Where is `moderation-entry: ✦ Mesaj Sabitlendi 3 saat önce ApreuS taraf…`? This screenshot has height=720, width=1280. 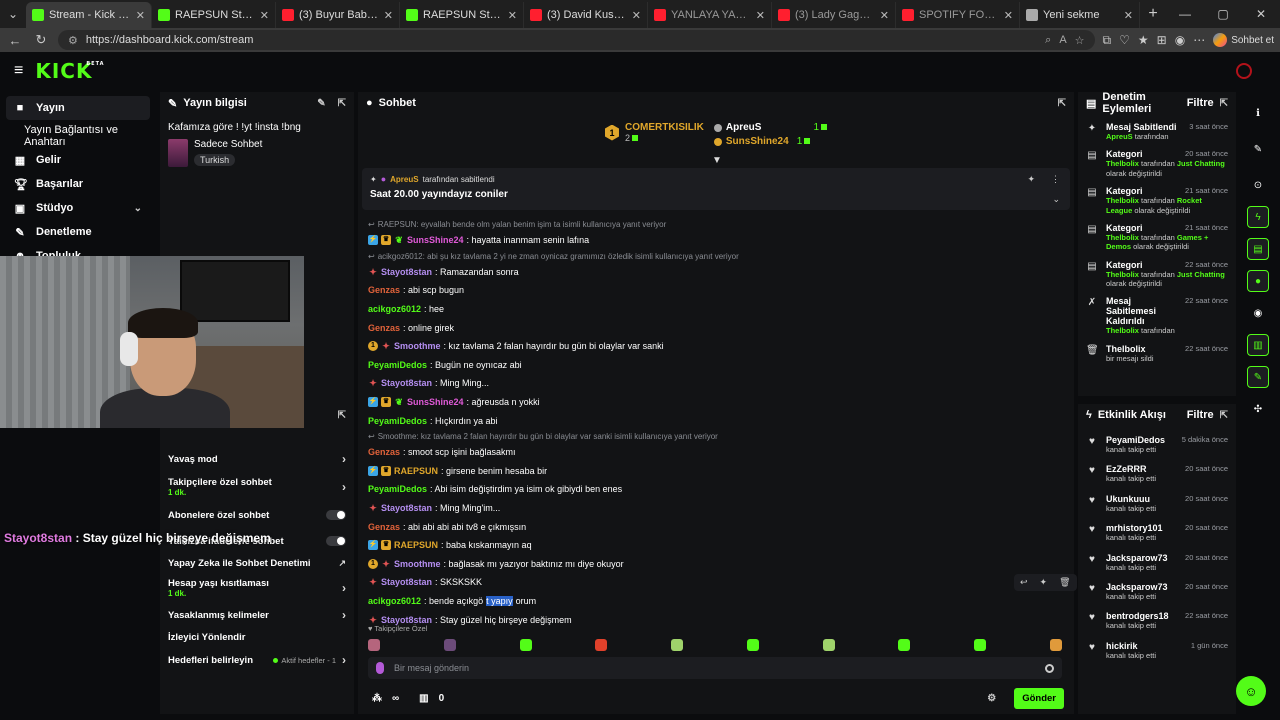
moderation-entry: ✦ Mesaj Sabitlendi 3 saat önce ApreuS taraf… is located at coordinates (1157, 131).